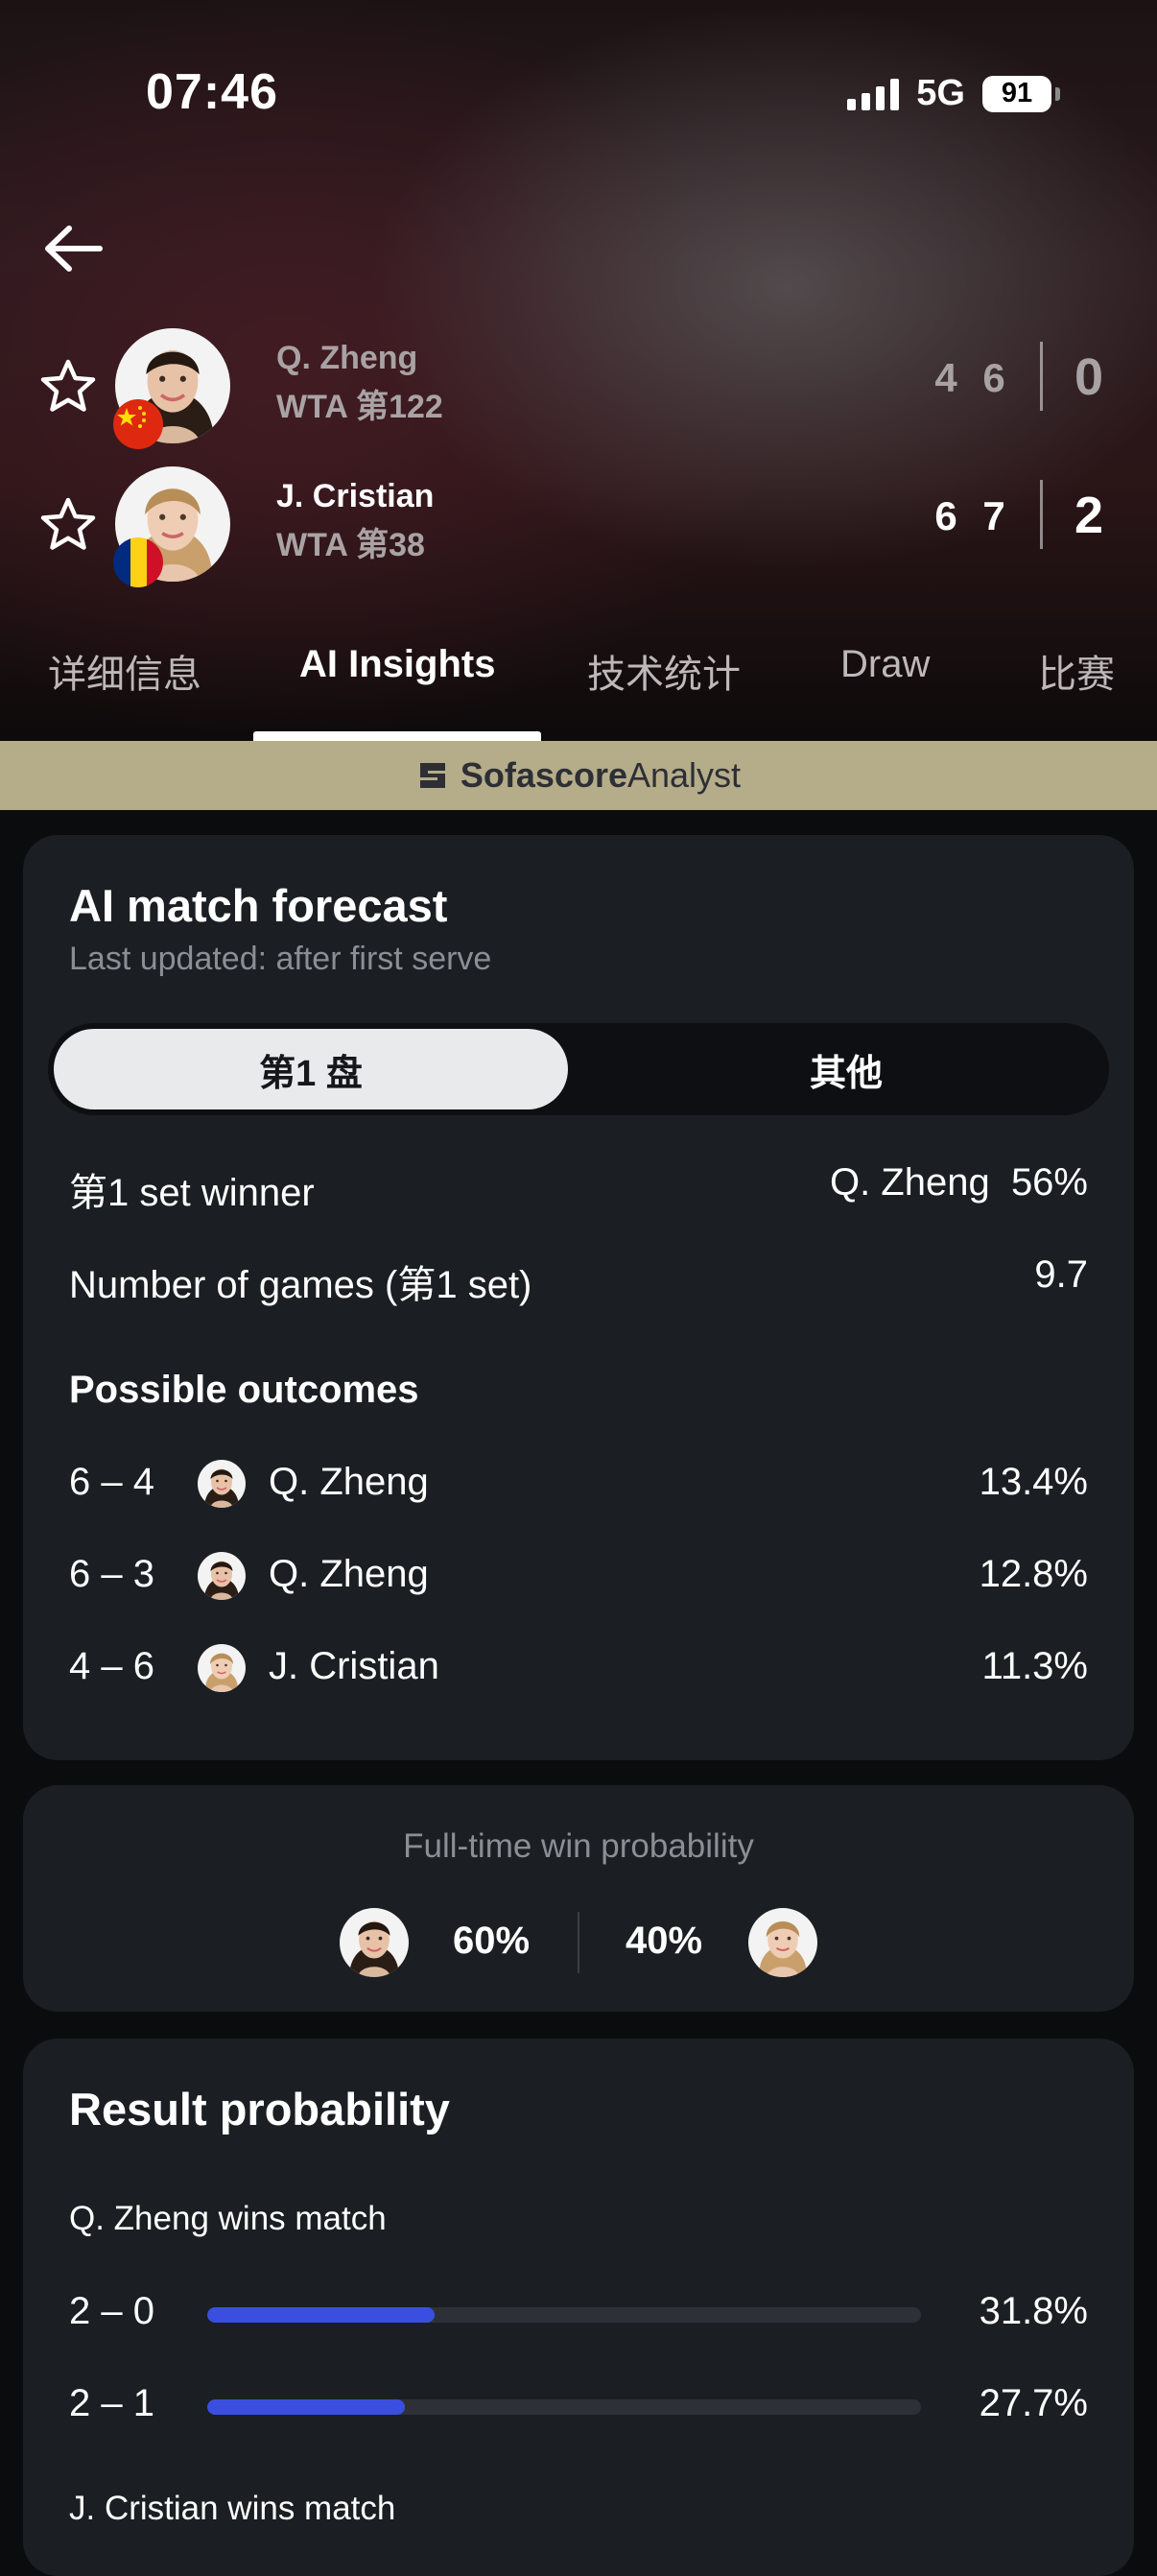 This screenshot has height=2576, width=1157. What do you see at coordinates (1033, 2403) in the screenshot?
I see `result-probability: 27.7%` at bounding box center [1033, 2403].